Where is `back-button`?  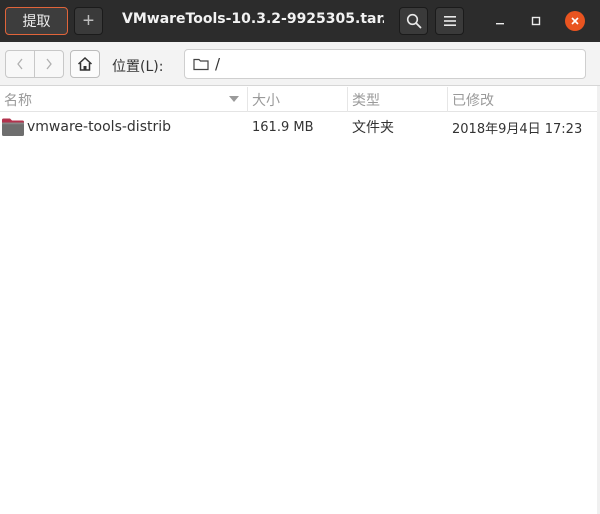
back-button is located at coordinates (20, 64).